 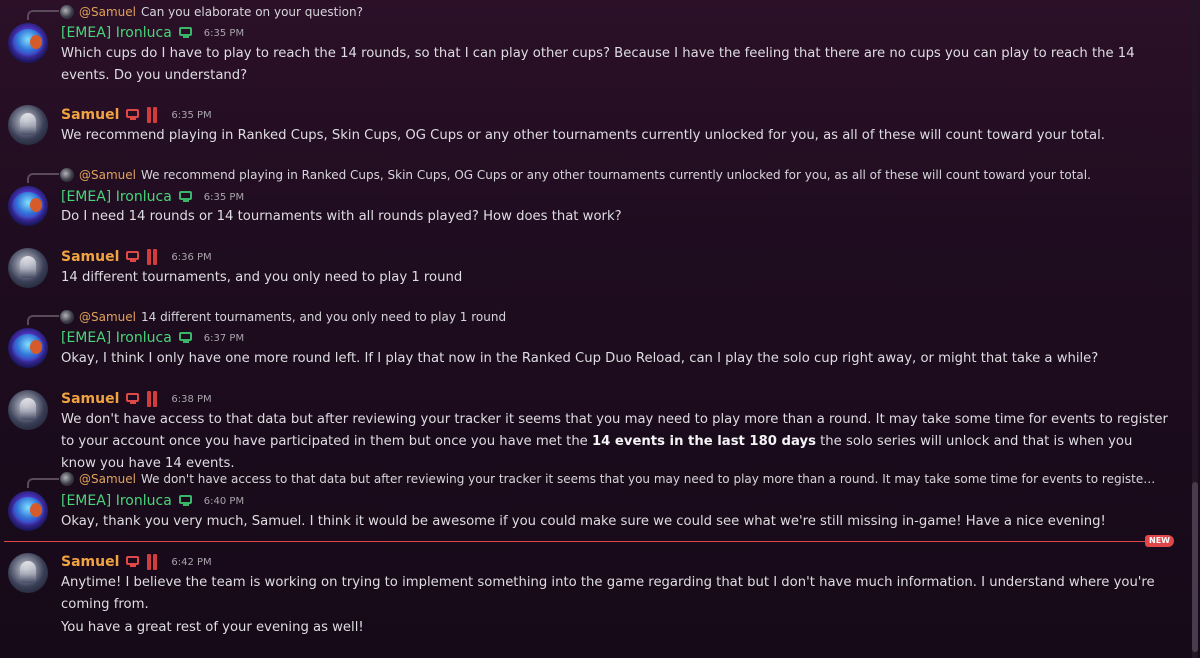 I want to click on message-text-bold: 14 events in the last 180 days, so click(x=703, y=441).